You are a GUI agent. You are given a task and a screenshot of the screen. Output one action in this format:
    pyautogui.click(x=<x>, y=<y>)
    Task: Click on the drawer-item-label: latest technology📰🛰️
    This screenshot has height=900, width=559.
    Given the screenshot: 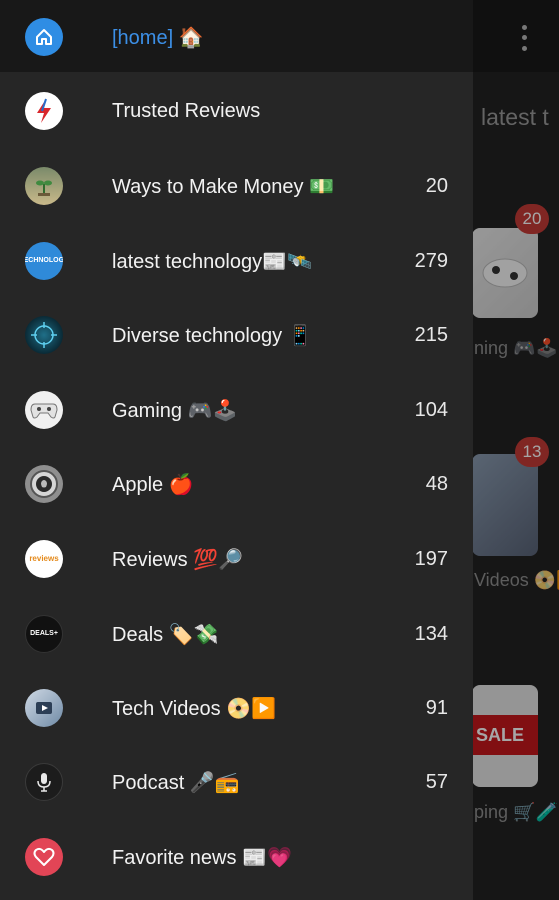 What is the action you would take?
    pyautogui.click(x=212, y=261)
    